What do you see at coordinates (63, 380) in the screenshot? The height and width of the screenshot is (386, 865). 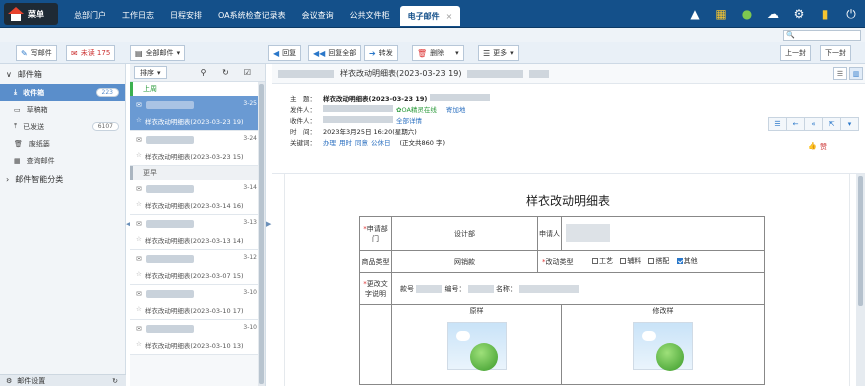 I see `mail-settings: ⚙ 邮件设置 ↻` at bounding box center [63, 380].